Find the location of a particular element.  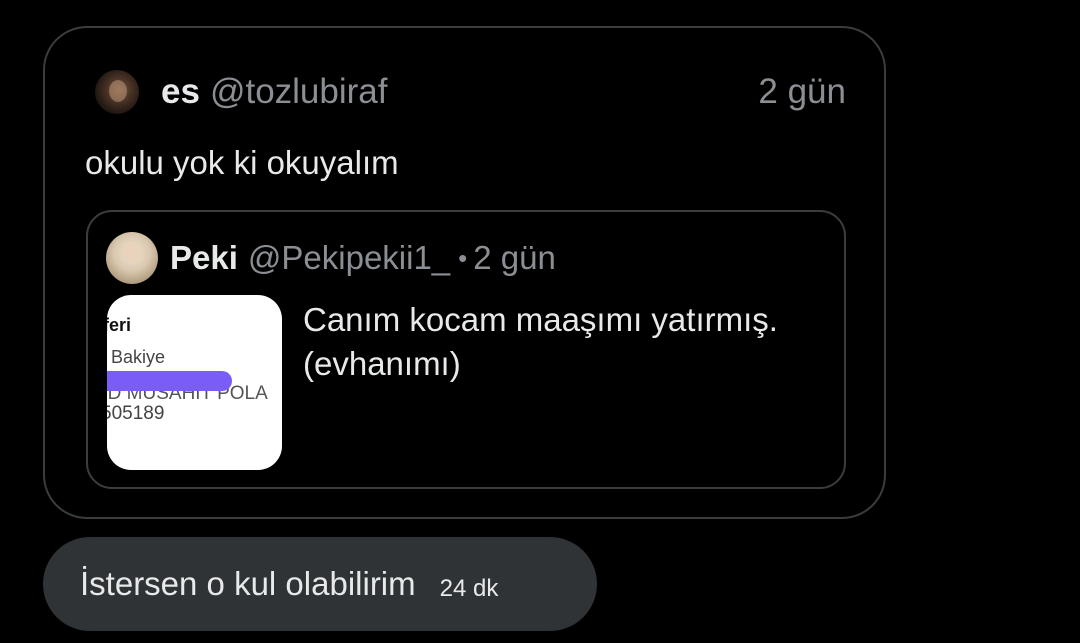

quoted-timestamp: 2 gün is located at coordinates (514, 257).